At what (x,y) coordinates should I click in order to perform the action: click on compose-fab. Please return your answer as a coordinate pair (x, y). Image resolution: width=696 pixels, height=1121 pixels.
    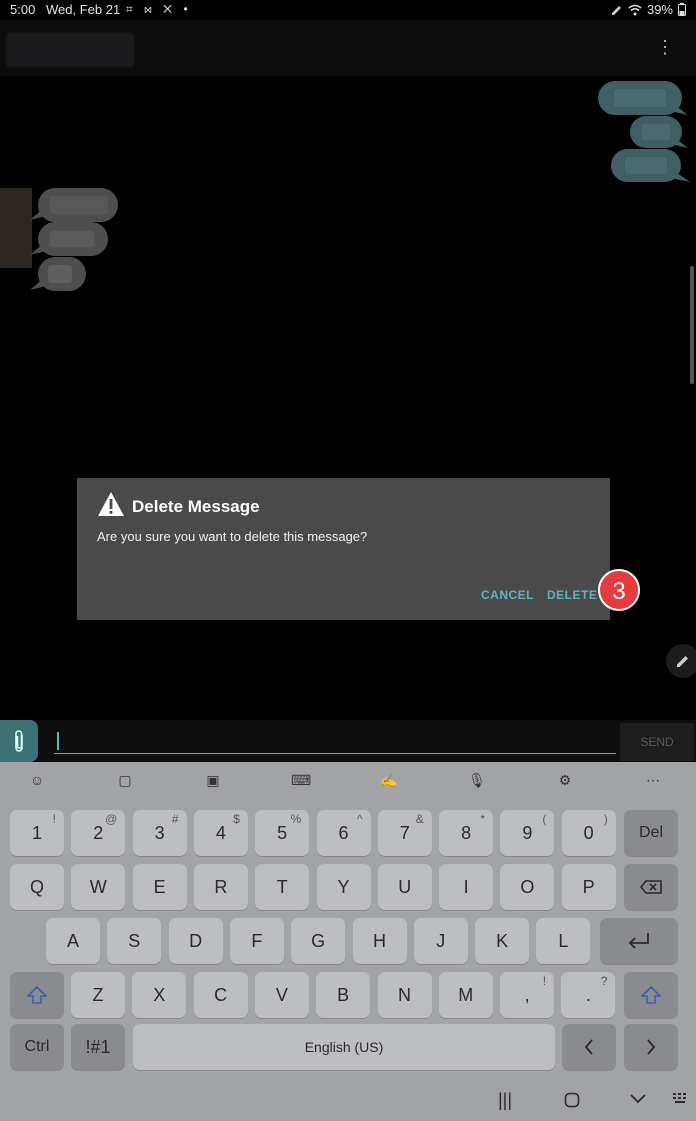
    Looking at the image, I should click on (681, 661).